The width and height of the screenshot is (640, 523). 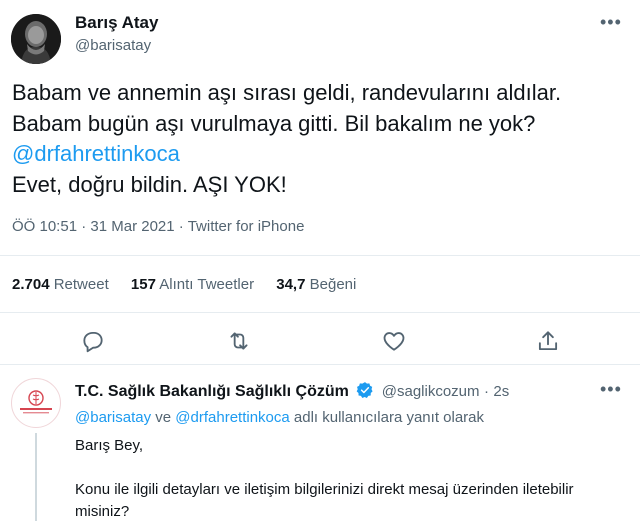 What do you see at coordinates (365, 390) in the screenshot?
I see `verified-badge-icon` at bounding box center [365, 390].